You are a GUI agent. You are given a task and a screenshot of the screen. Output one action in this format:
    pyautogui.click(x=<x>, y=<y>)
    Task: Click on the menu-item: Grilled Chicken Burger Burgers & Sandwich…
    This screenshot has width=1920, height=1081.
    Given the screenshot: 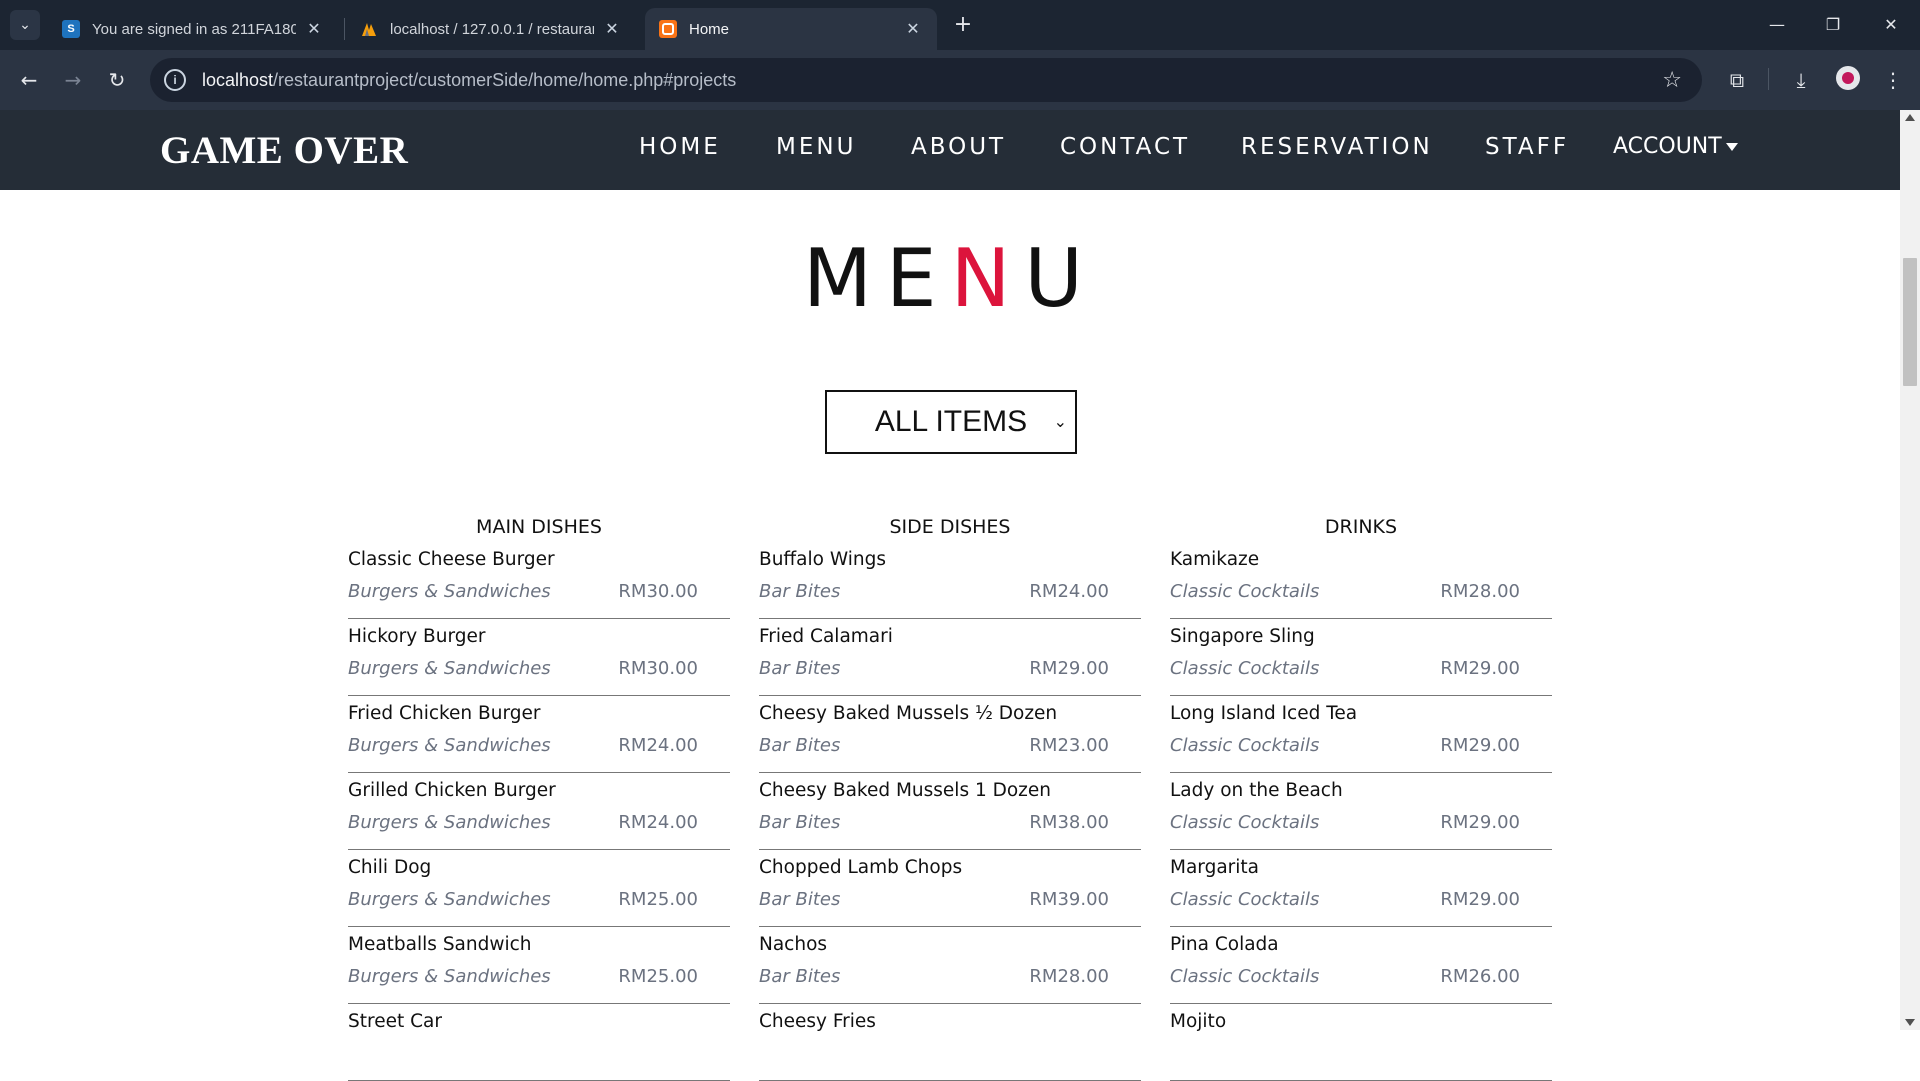 What is the action you would take?
    pyautogui.click(x=539, y=811)
    